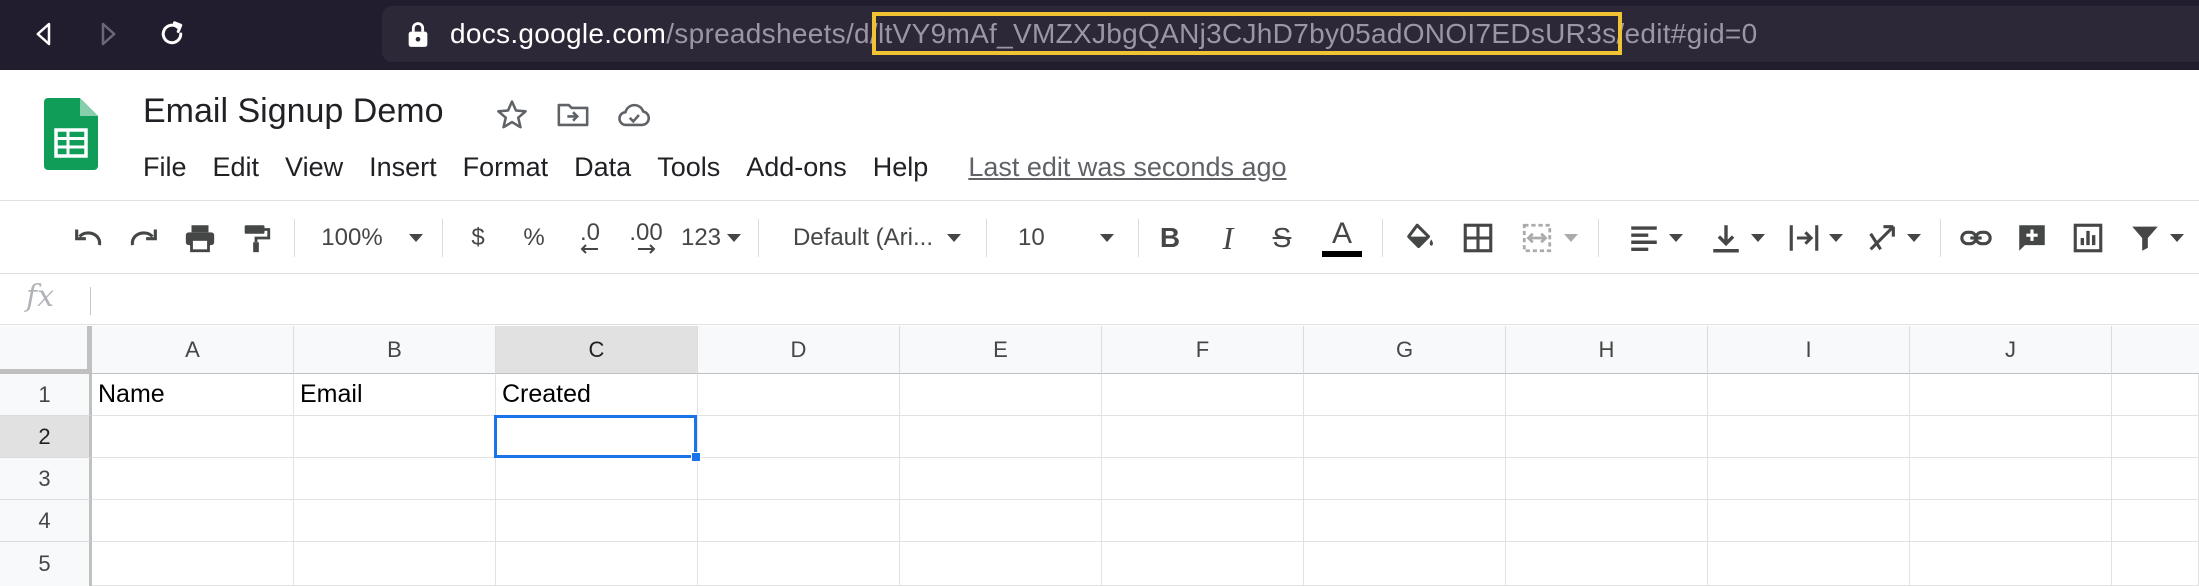 This screenshot has height=586, width=2199. What do you see at coordinates (597, 521) in the screenshot?
I see `cell-c4` at bounding box center [597, 521].